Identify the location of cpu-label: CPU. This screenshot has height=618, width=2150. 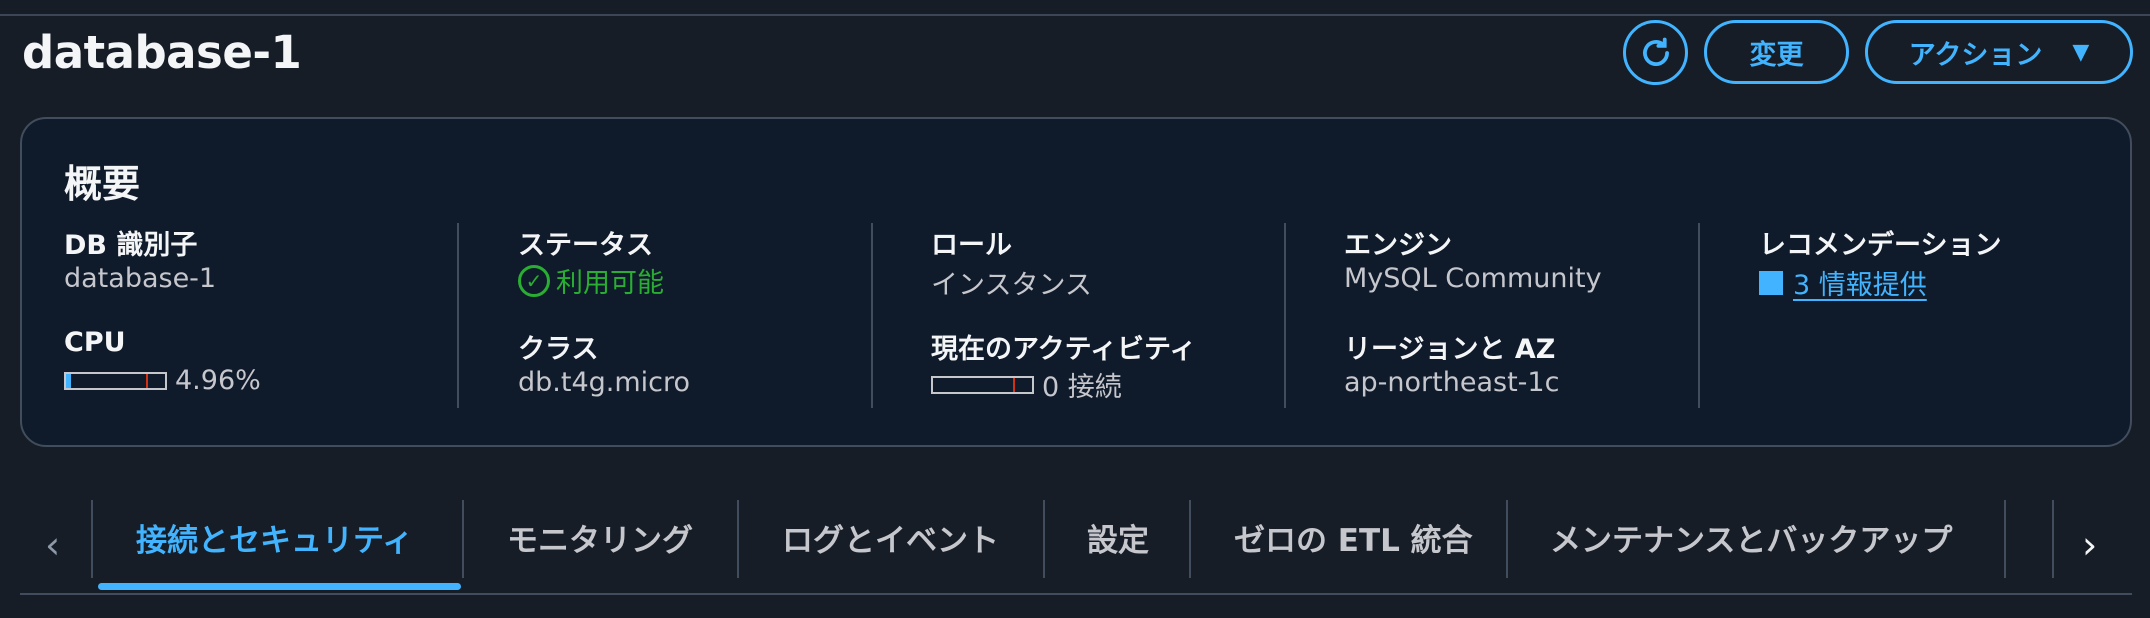
(95, 342).